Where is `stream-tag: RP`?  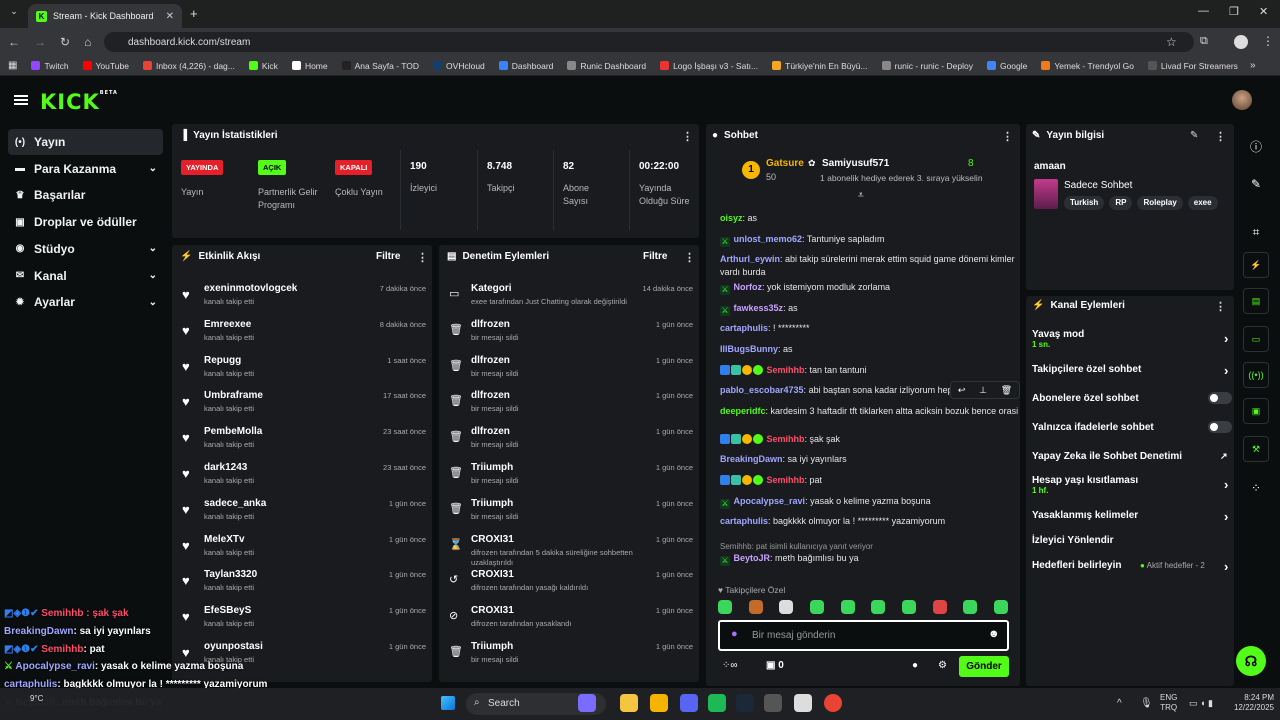 stream-tag: RP is located at coordinates (1121, 203).